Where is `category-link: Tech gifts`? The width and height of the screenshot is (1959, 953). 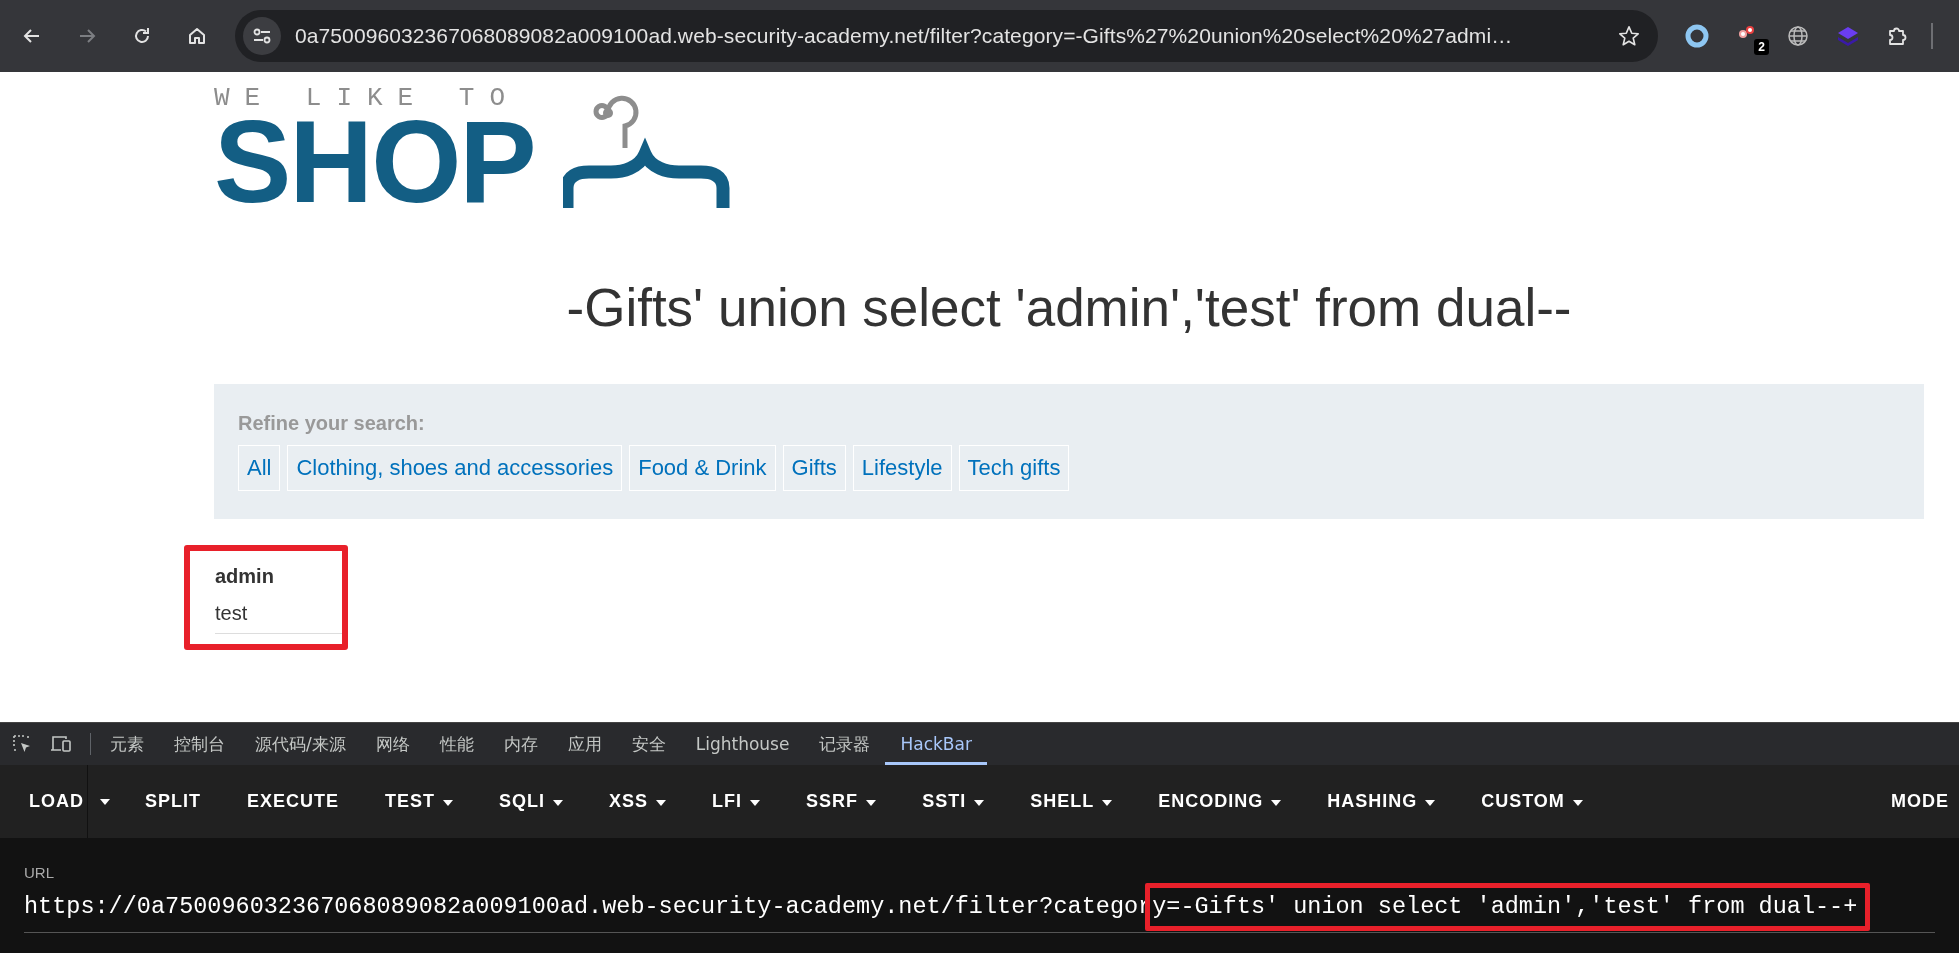
category-link: Tech gifts is located at coordinates (1014, 467).